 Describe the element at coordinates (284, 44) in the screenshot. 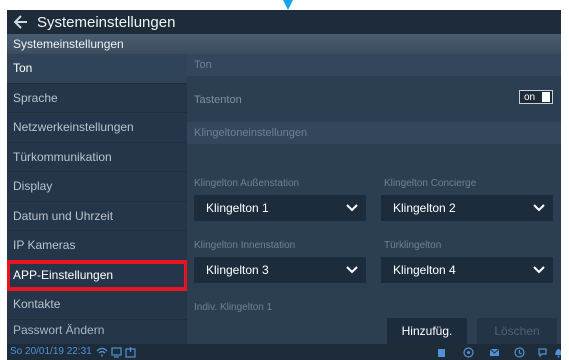

I see `section-header: Systemeinstellungen` at that location.